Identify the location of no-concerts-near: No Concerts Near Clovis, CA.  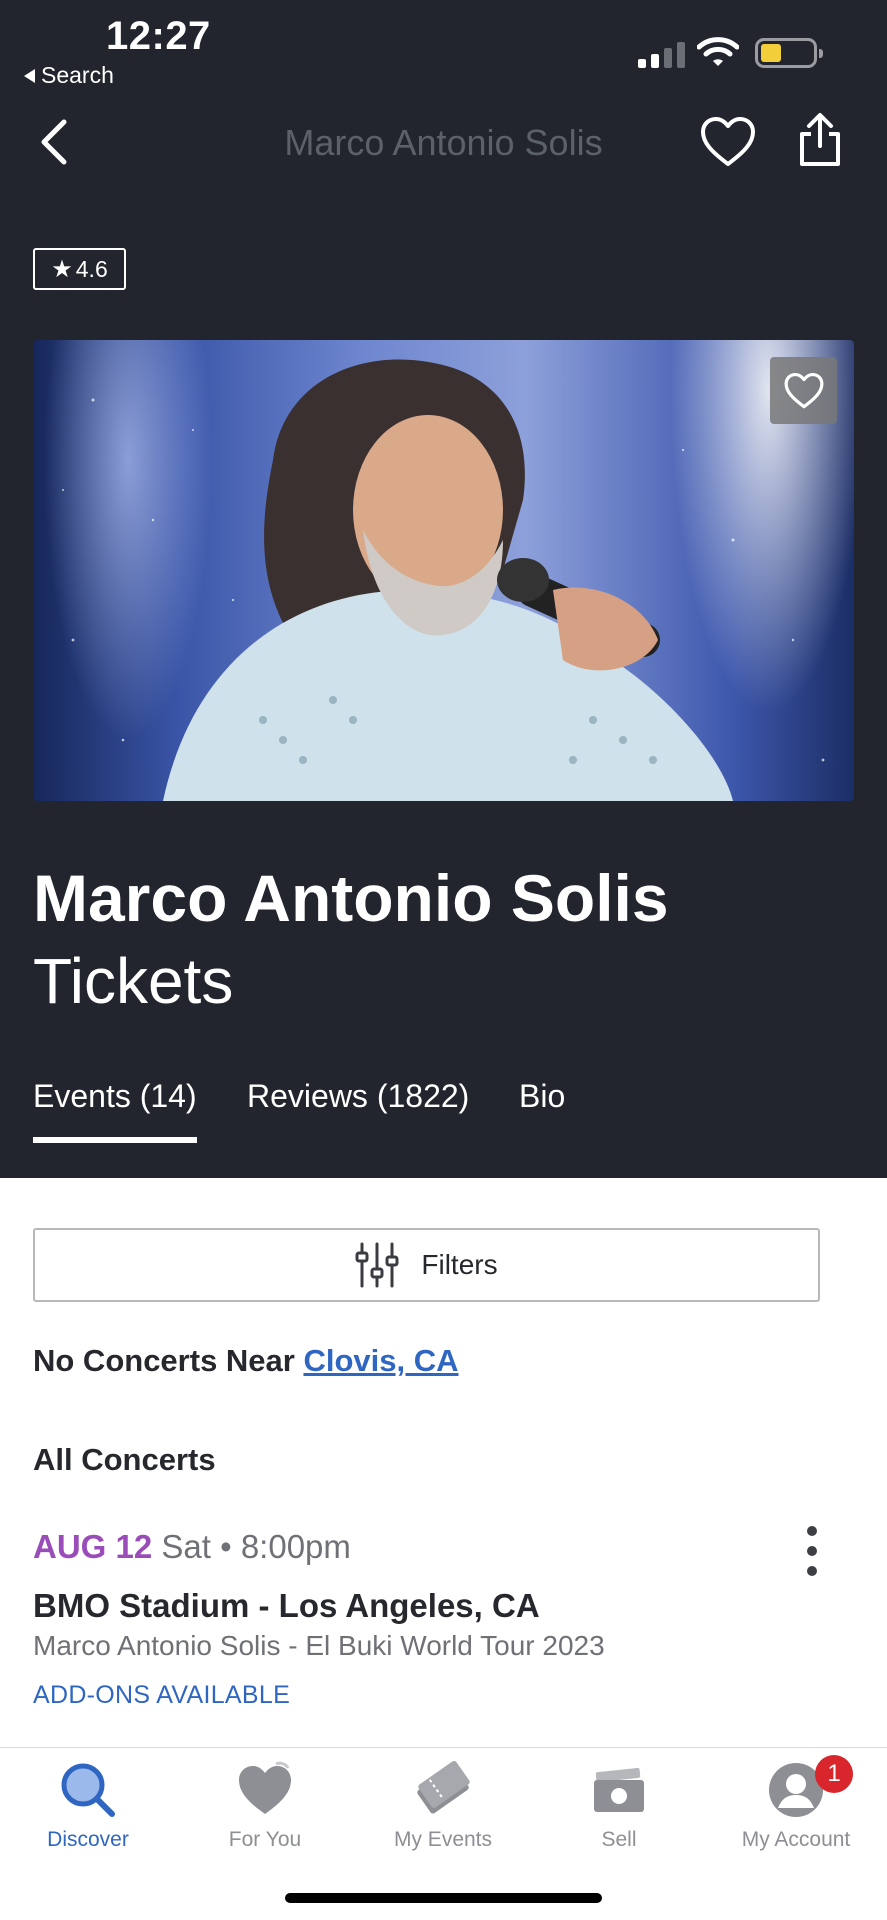
(246, 1361).